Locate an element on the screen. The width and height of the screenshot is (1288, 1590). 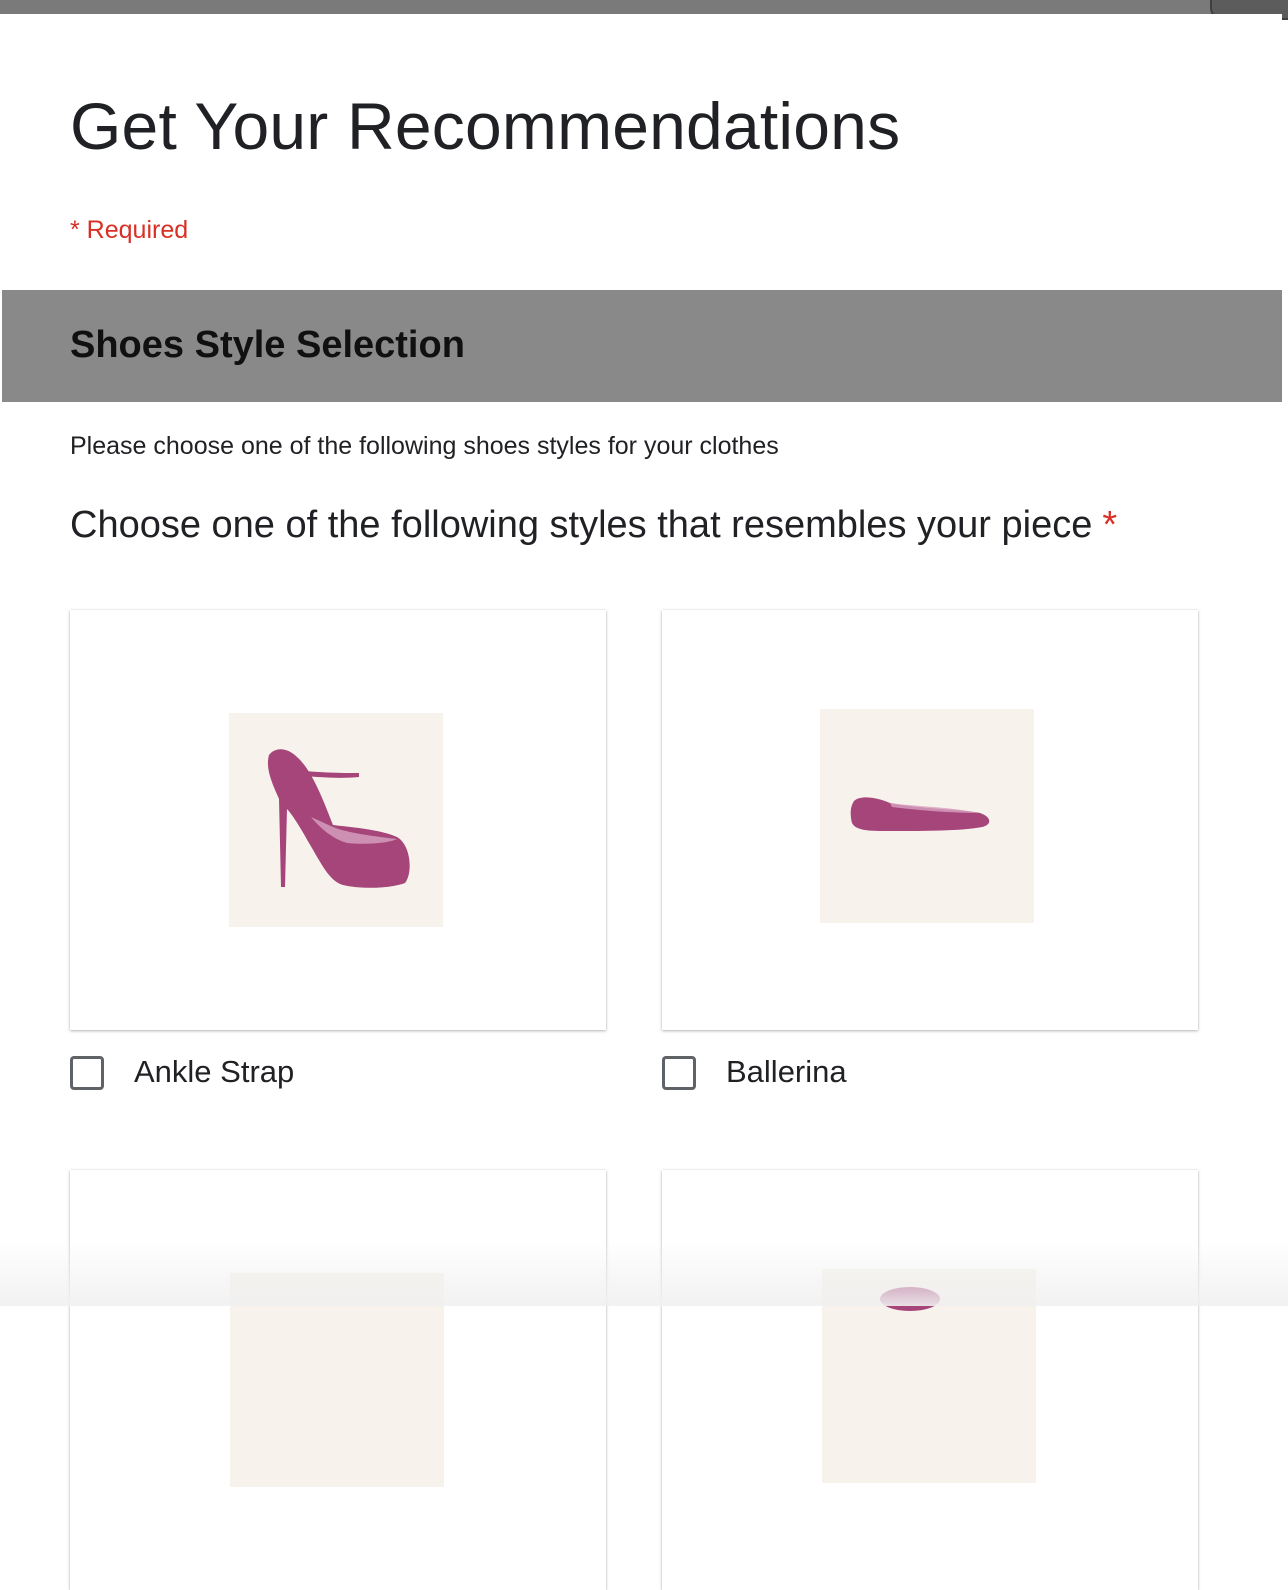
choice-option-ankle-strap: Ankle Strap is located at coordinates (338, 861).